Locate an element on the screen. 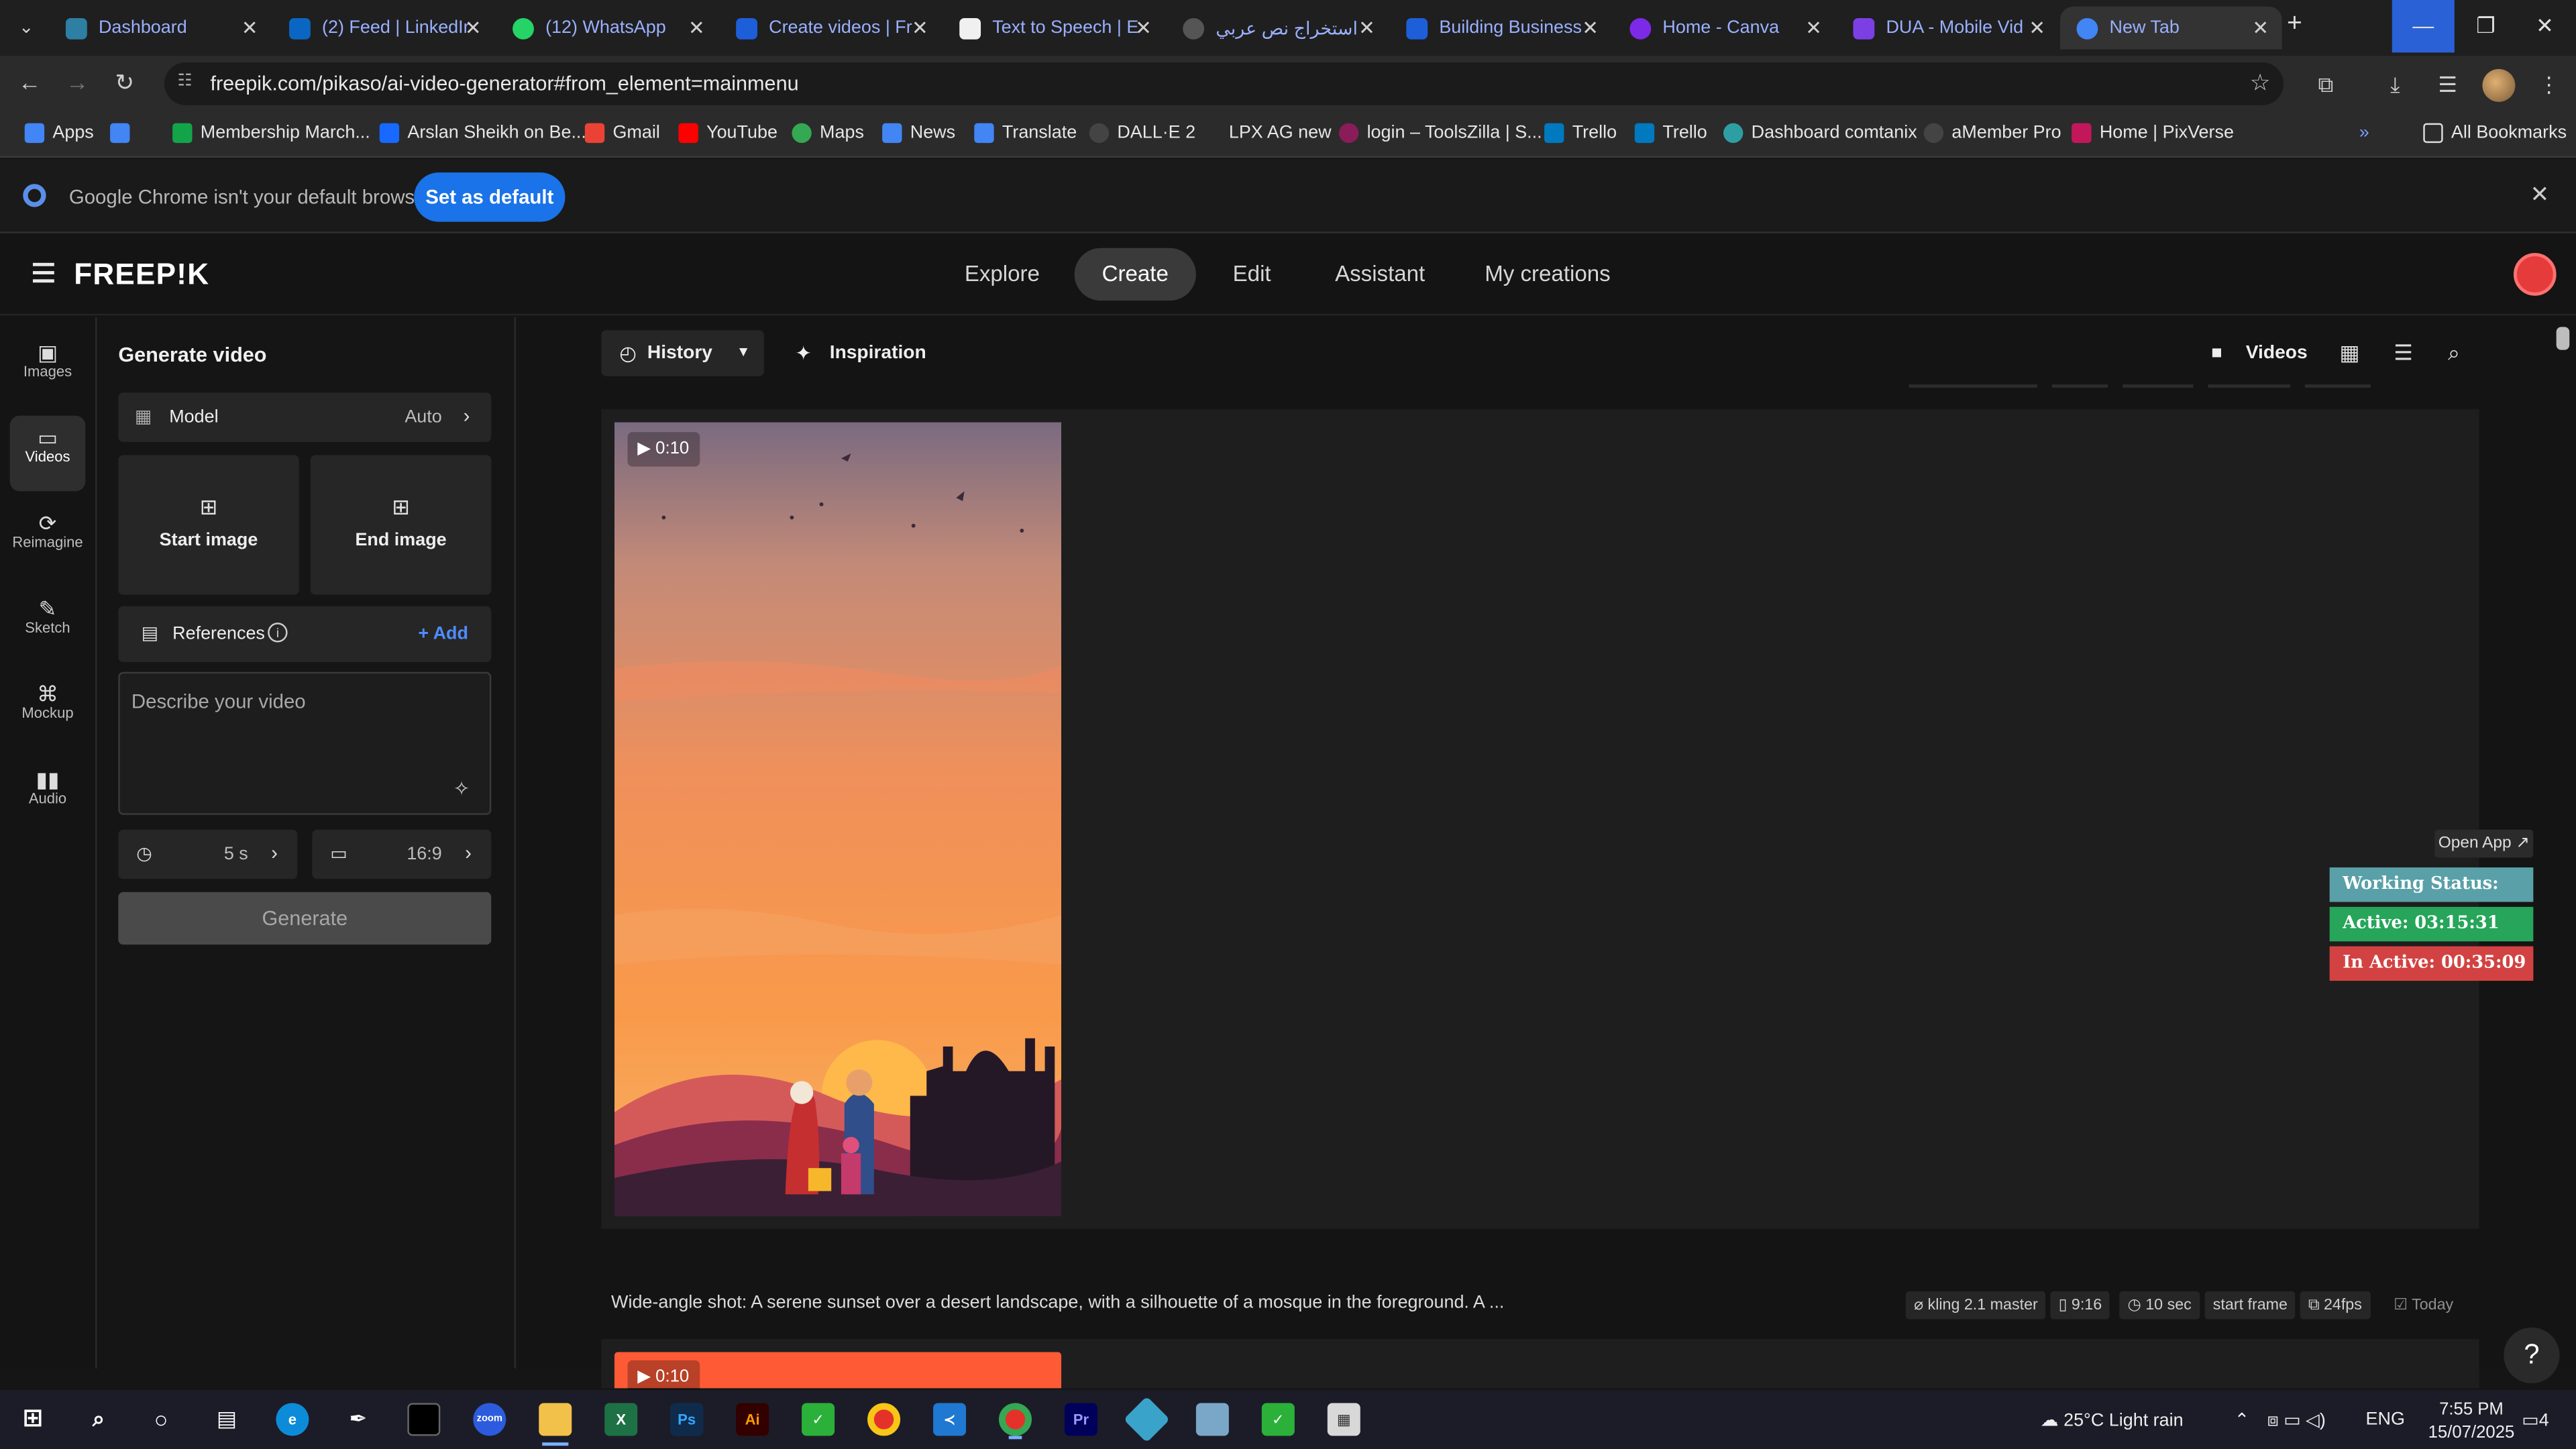  chrome-icon is located at coordinates (884, 1419).